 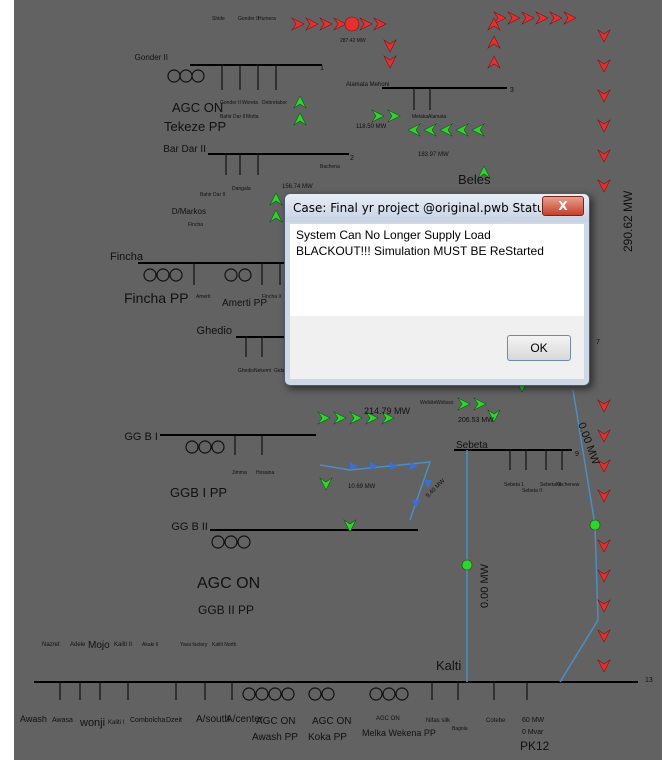 I want to click on load-label-wolisso: Wolisso, so click(x=445, y=403).